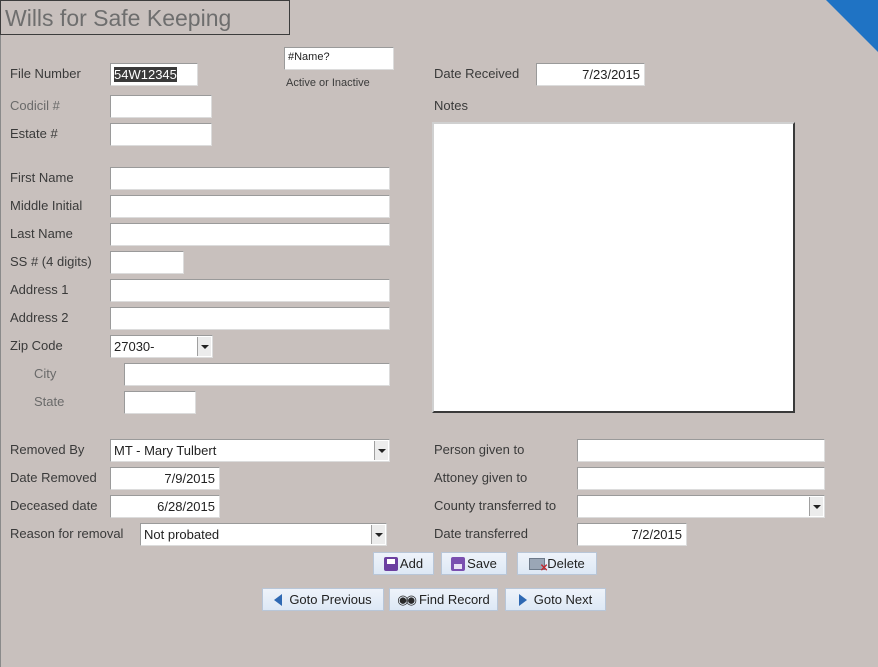  I want to click on arrow-right-icon, so click(522, 599).